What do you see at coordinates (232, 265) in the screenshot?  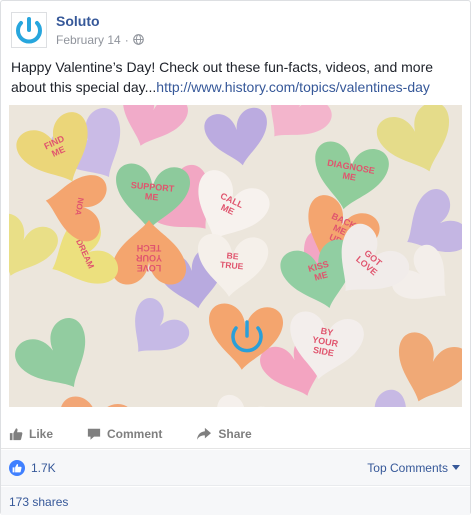 I see `candy-heart-text: TRUE` at bounding box center [232, 265].